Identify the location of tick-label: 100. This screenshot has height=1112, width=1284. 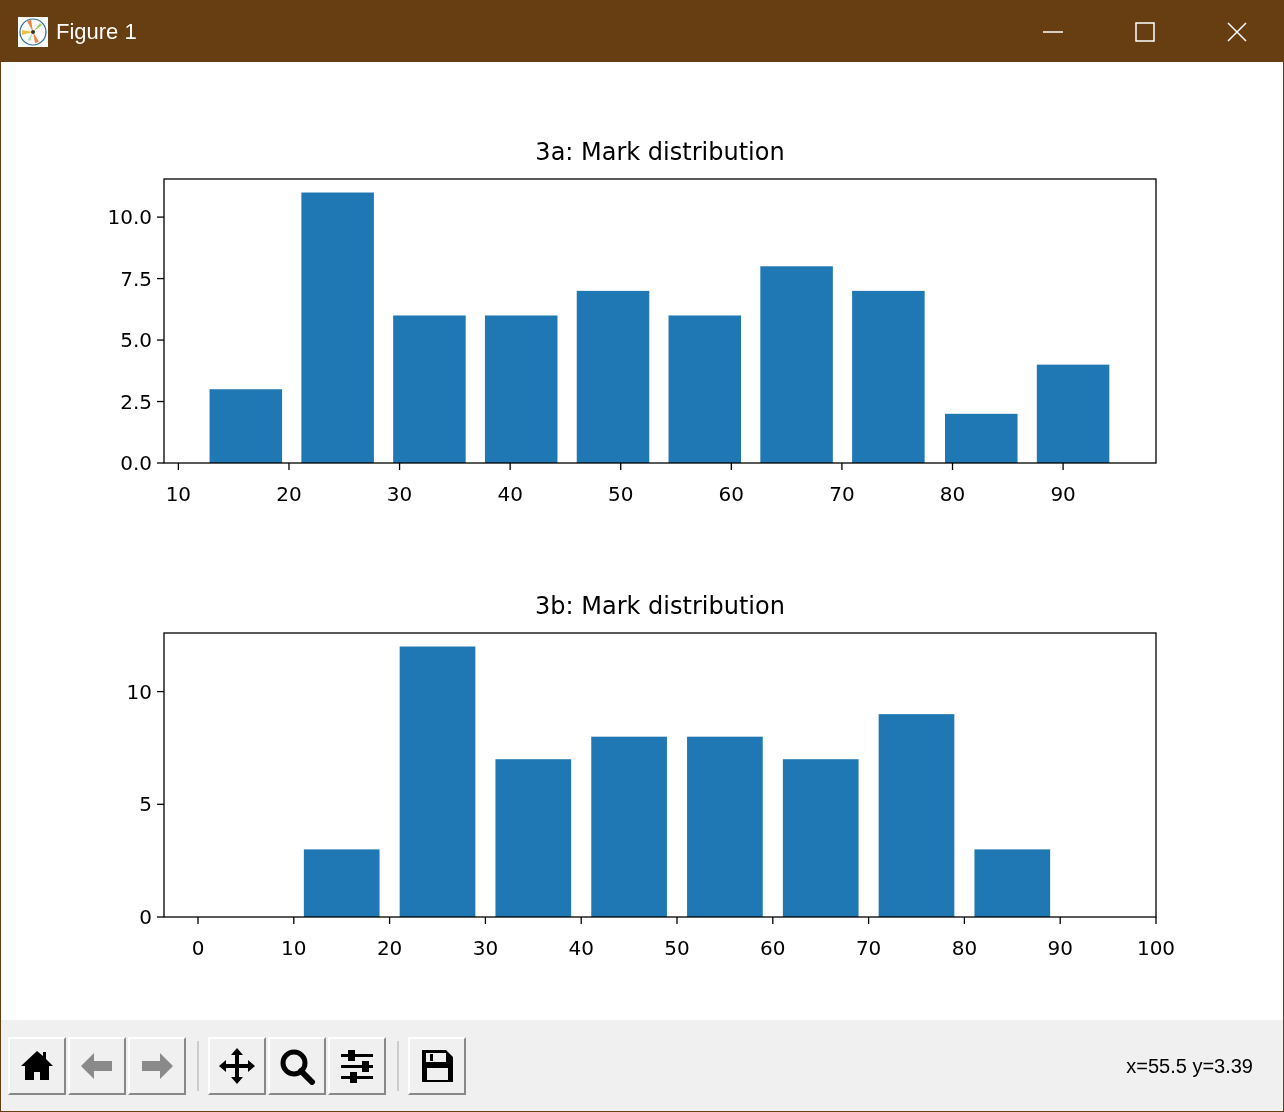
(1156, 948).